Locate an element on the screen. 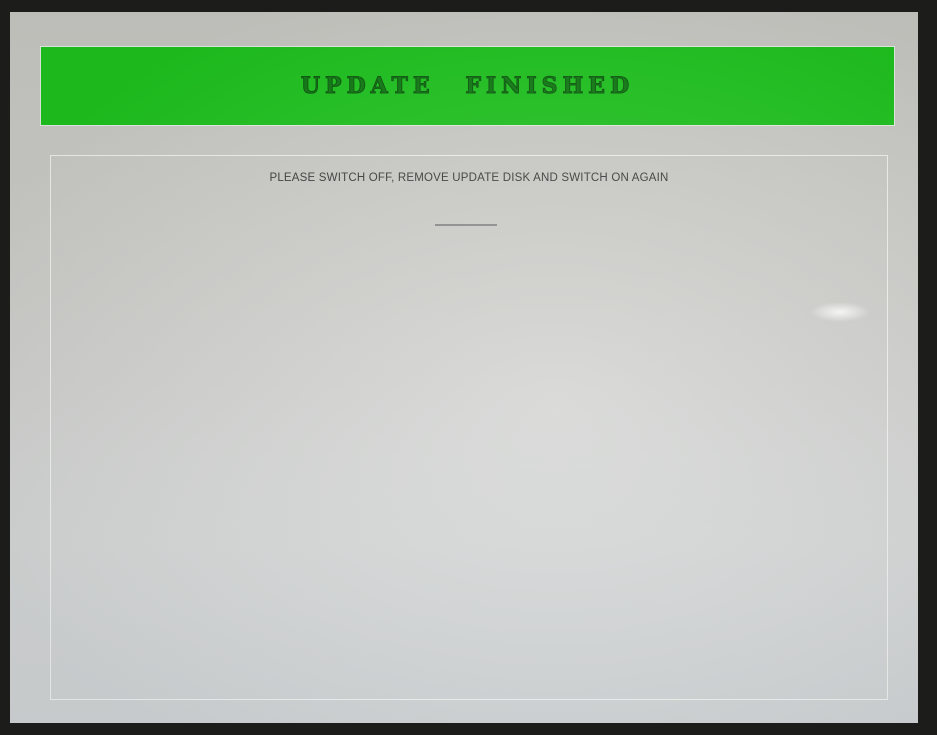  separator-dash is located at coordinates (466, 225).